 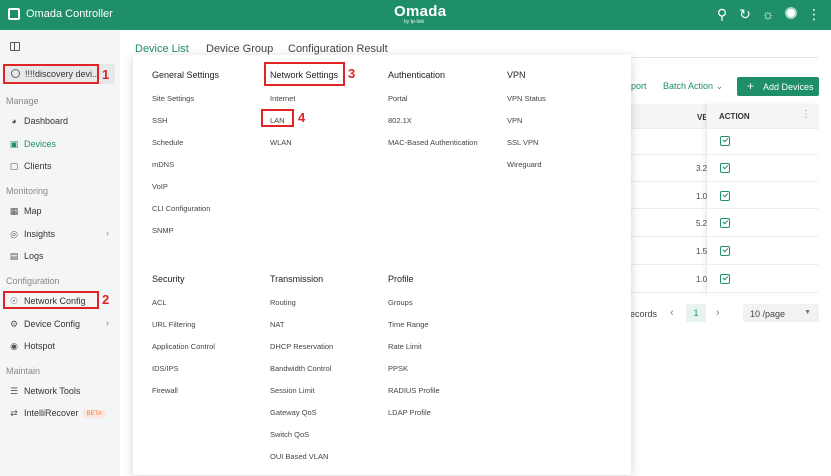 What do you see at coordinates (768, 314) in the screenshot?
I see `page-size-value: 10 /page` at bounding box center [768, 314].